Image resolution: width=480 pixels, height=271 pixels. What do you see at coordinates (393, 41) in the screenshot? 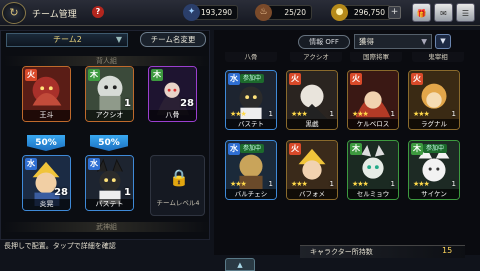
I see `sort-select: 獲得 ▼` at bounding box center [393, 41].